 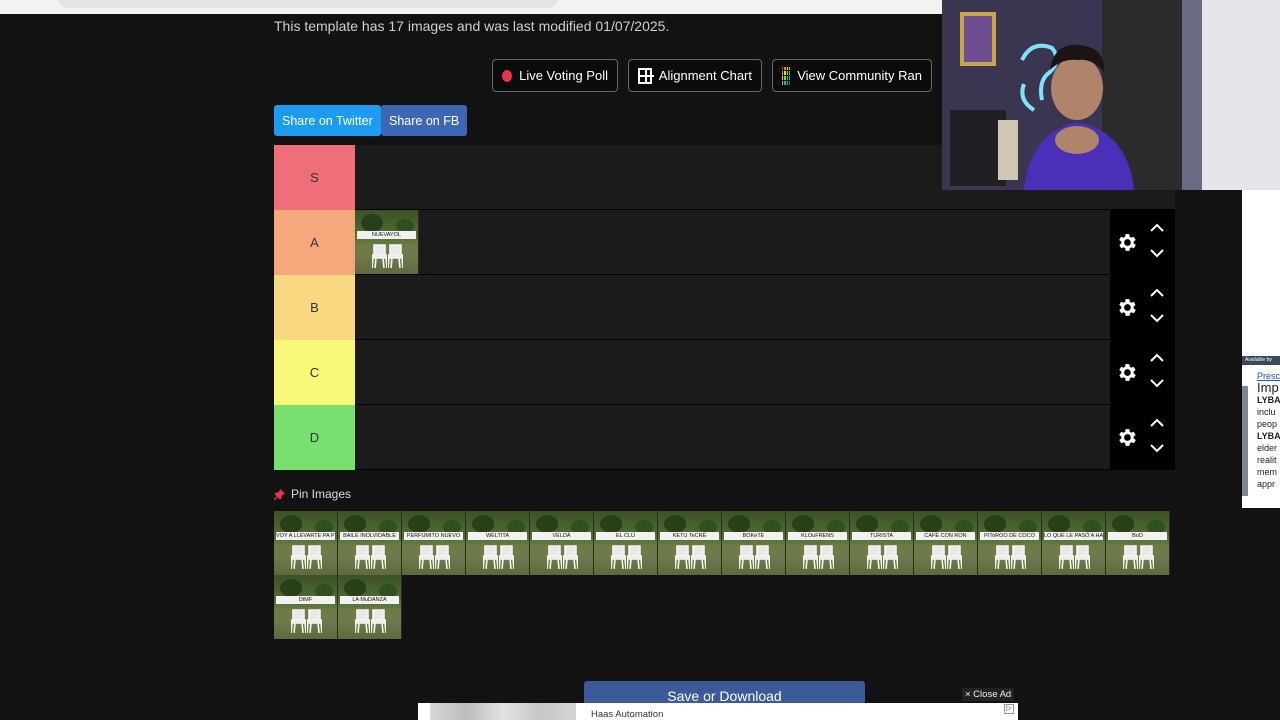 I want to click on tier-image-card: BOKeTE, so click(x=754, y=543).